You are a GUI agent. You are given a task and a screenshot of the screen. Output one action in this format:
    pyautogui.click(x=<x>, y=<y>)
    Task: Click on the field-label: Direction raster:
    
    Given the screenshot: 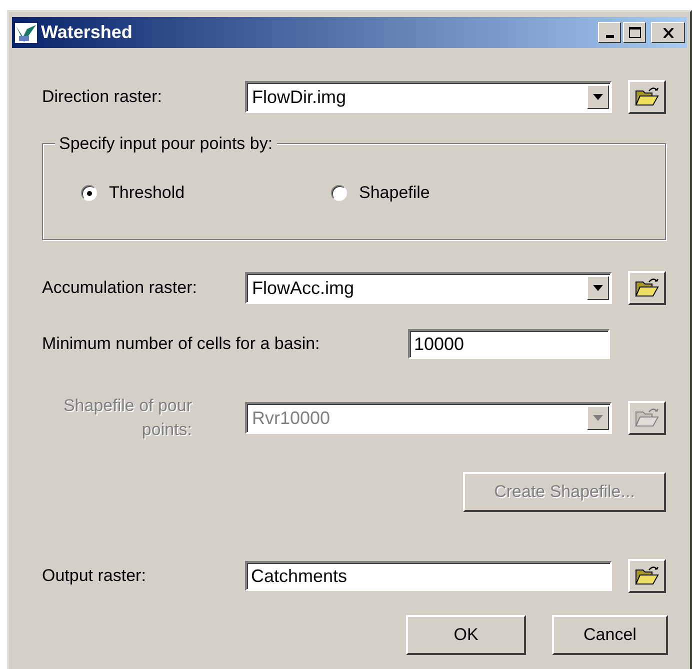 What is the action you would take?
    pyautogui.click(x=102, y=97)
    